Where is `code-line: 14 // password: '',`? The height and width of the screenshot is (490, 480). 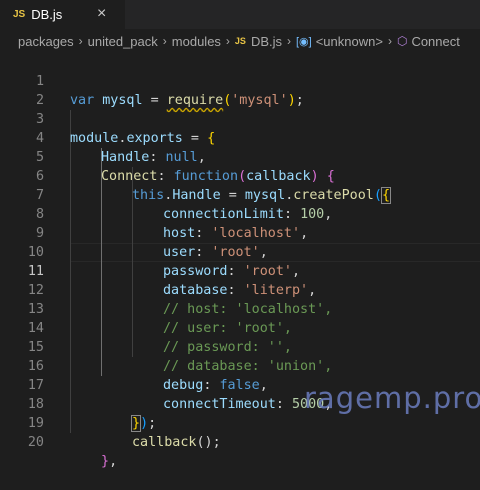 code-line: 14 // password: '', is located at coordinates (240, 327).